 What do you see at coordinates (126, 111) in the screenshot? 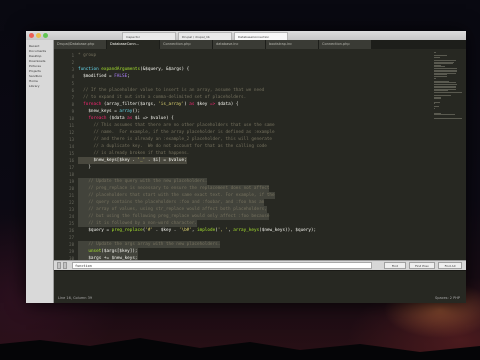
I see `code-token: array` at bounding box center [126, 111].